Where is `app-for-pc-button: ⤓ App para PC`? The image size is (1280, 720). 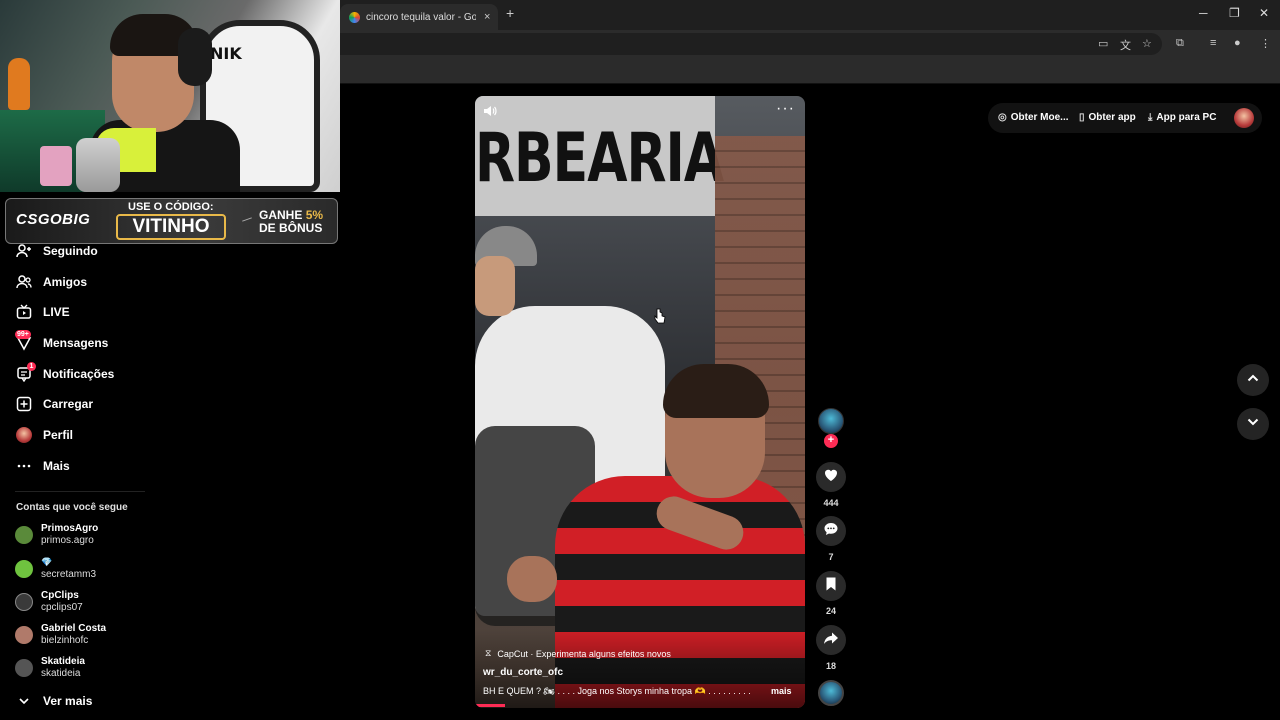 app-for-pc-button: ⤓ App para PC is located at coordinates (1182, 117).